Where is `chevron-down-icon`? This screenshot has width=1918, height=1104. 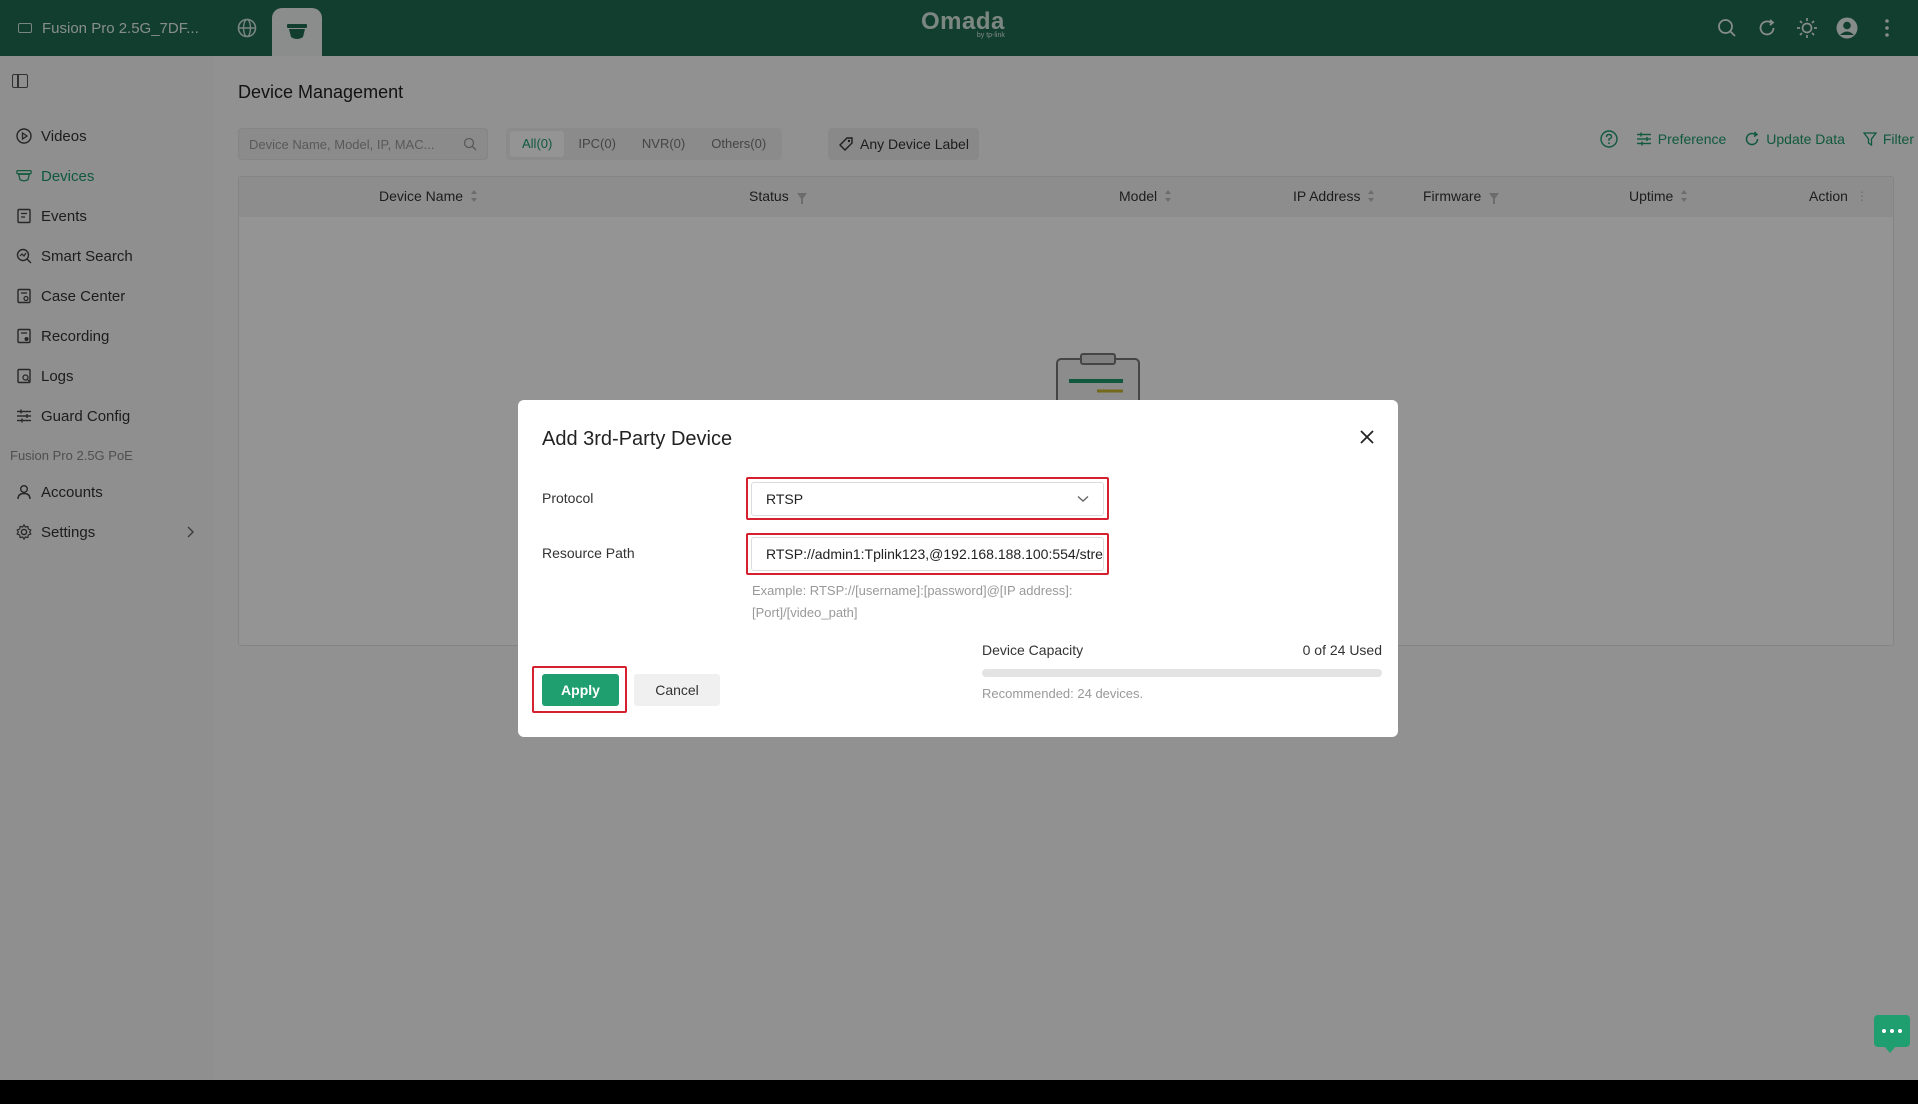
chevron-down-icon is located at coordinates (1083, 498).